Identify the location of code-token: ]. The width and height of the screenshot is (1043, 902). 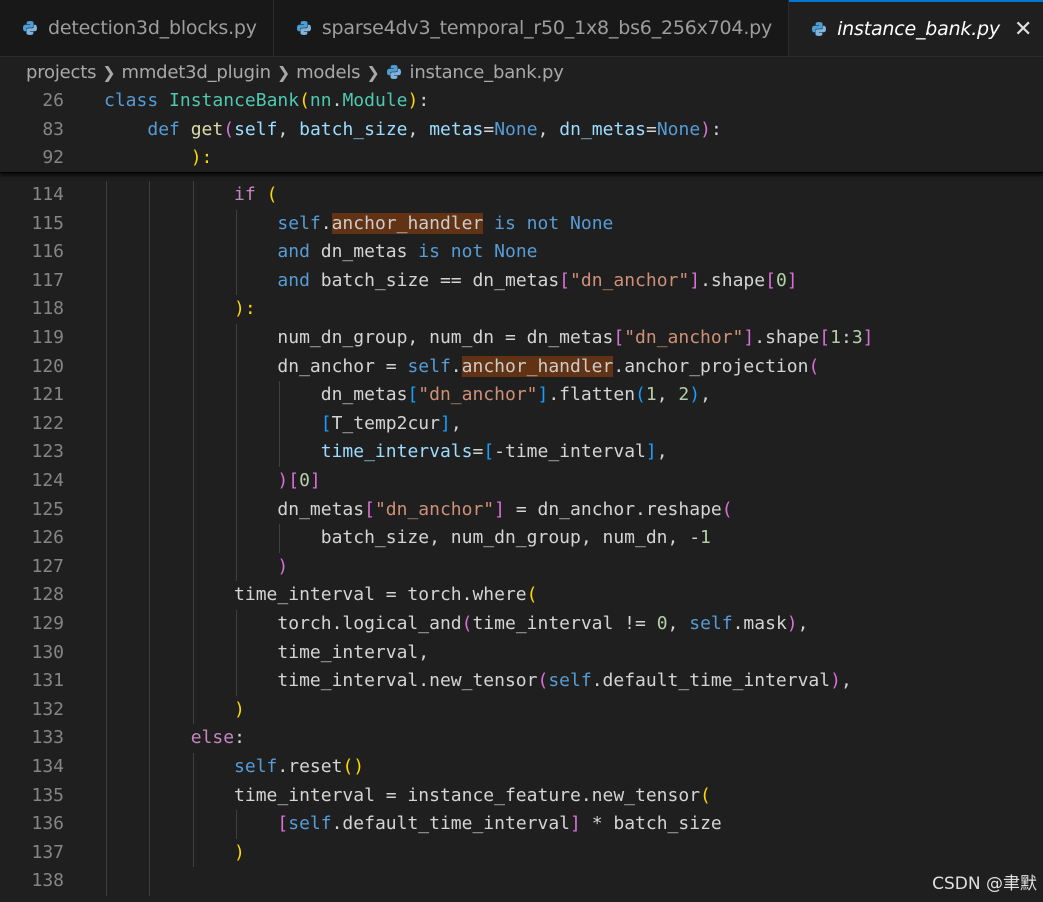
(499, 509).